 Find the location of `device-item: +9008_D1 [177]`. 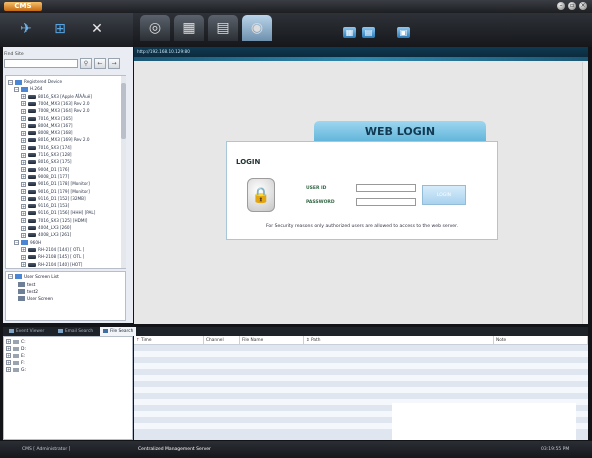

device-item: +9008_D1 [177] is located at coordinates (45, 176).